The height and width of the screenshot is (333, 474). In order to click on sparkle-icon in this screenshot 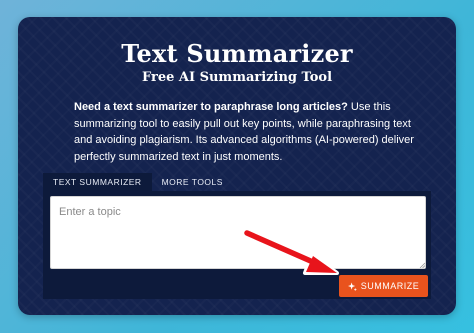, I will do `click(352, 286)`.